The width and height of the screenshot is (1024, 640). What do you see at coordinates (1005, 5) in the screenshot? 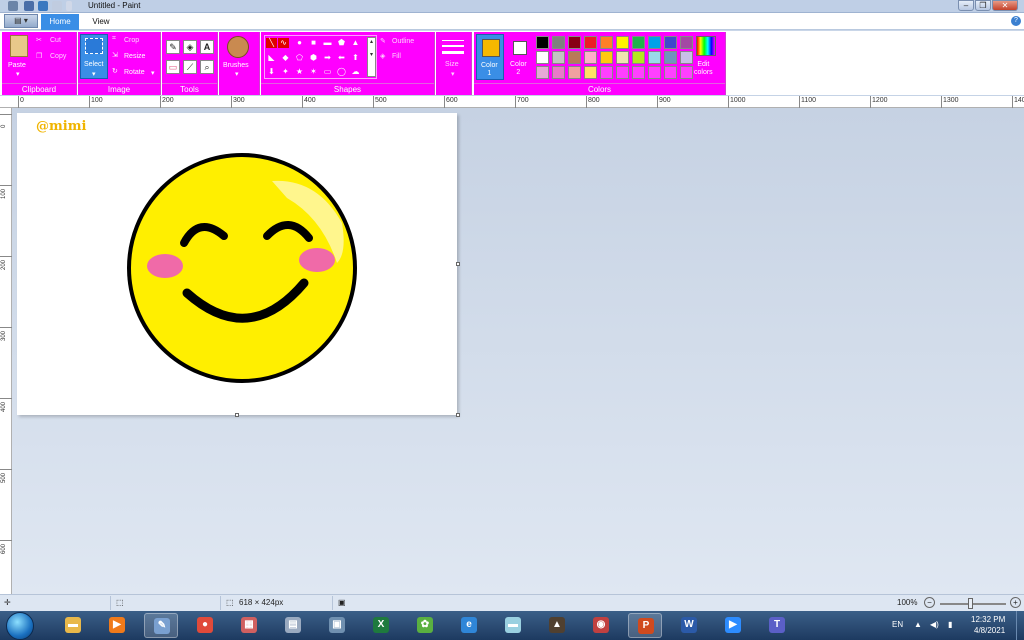
I see `close-button: ✕` at bounding box center [1005, 5].